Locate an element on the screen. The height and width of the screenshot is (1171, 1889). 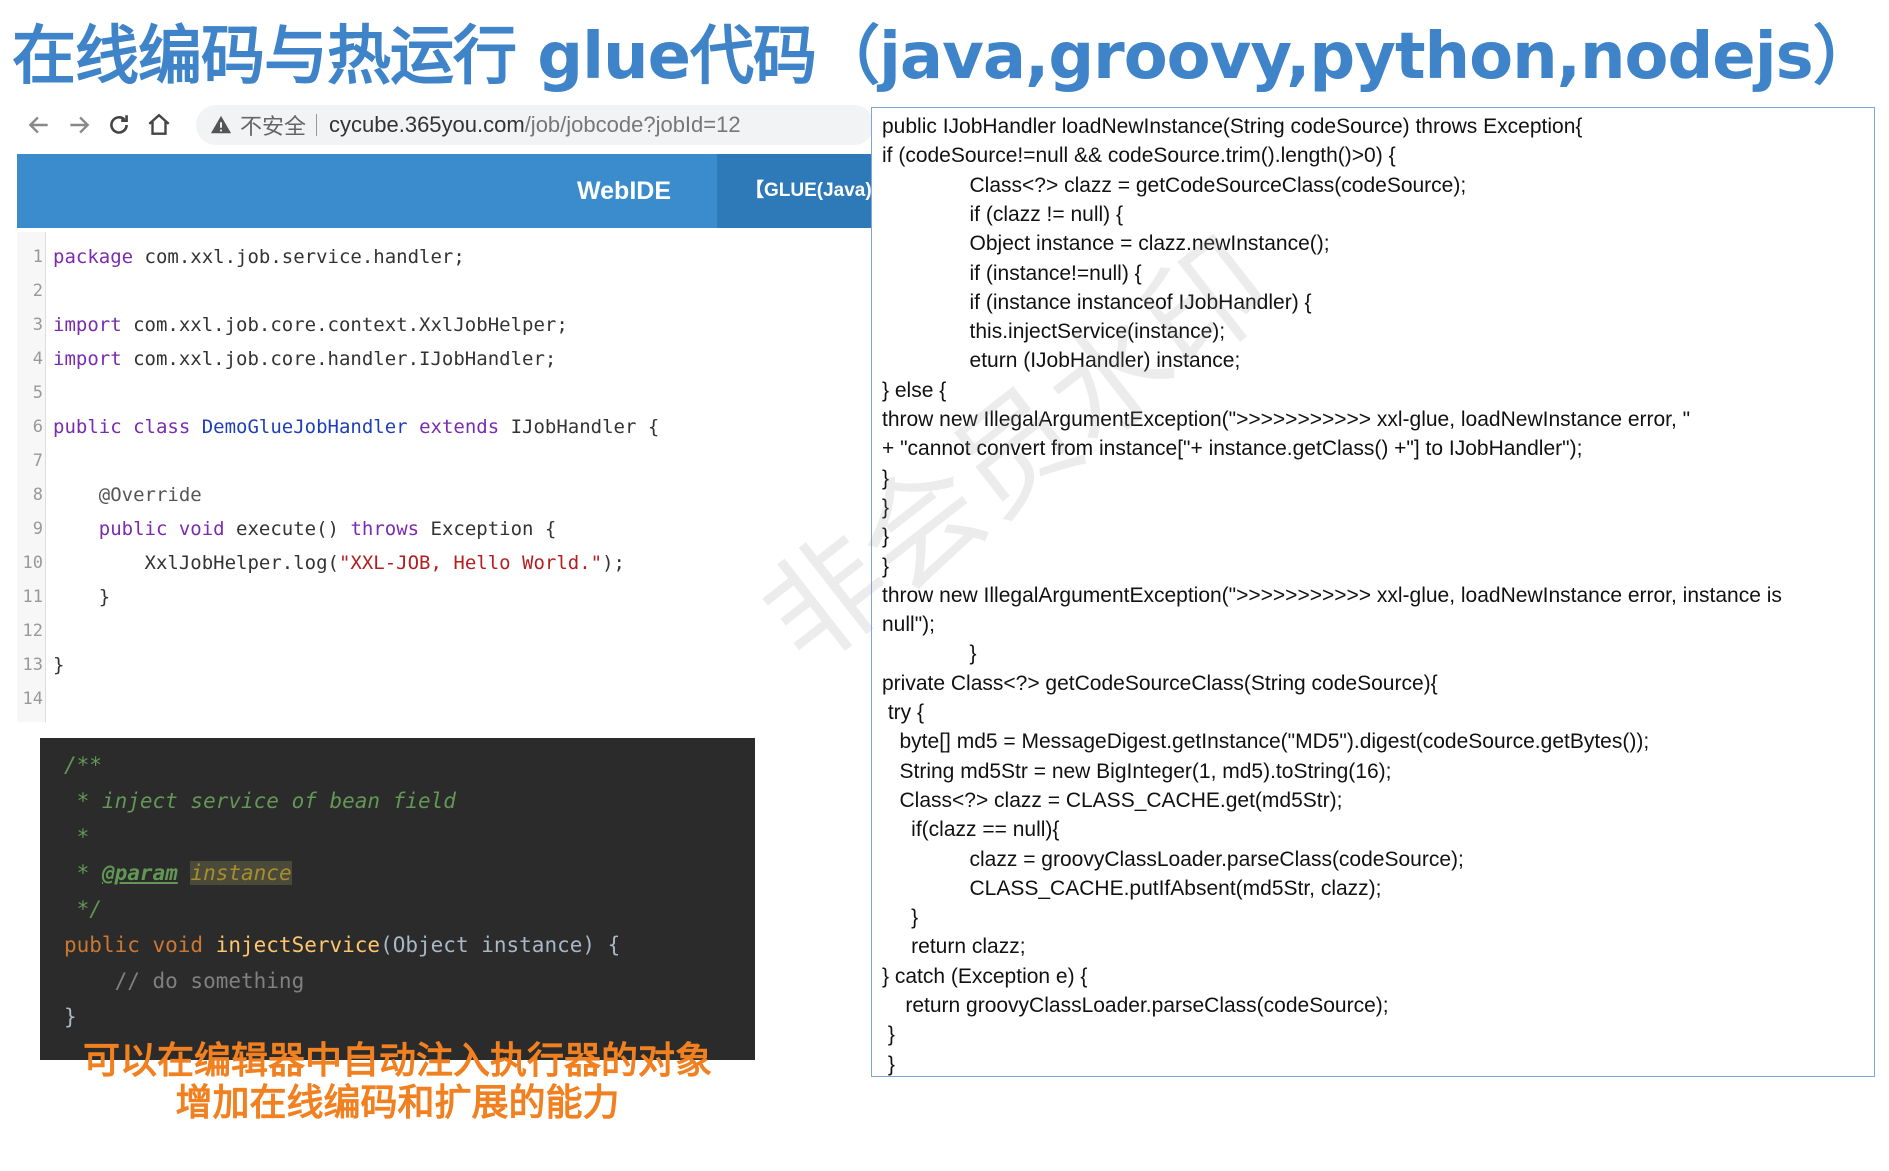
right-code-line: return clazz; is located at coordinates (954, 947).